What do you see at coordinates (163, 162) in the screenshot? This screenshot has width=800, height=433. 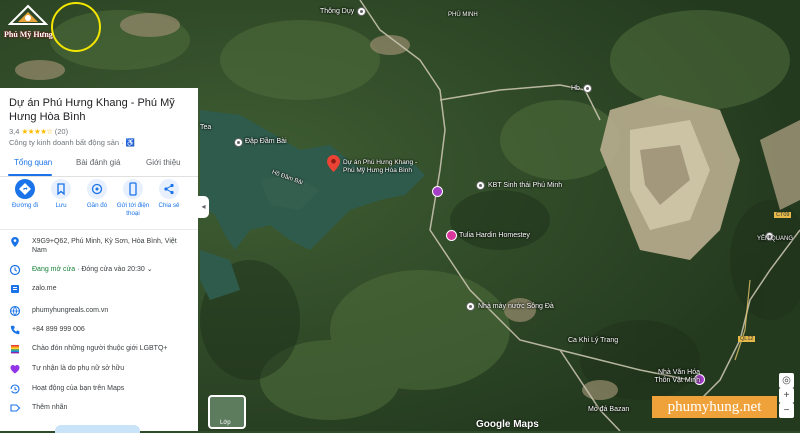 I see `tab-about: Giới thiệu` at bounding box center [163, 162].